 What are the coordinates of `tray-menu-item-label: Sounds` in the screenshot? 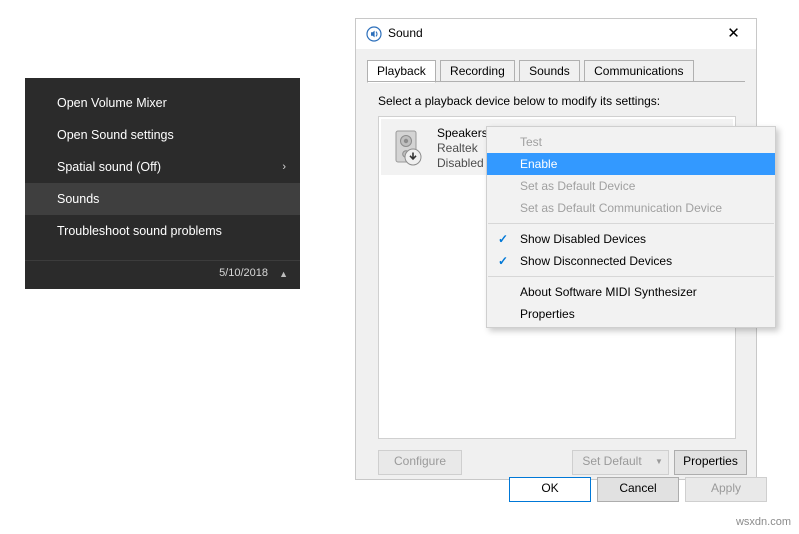 It's located at (78, 199).